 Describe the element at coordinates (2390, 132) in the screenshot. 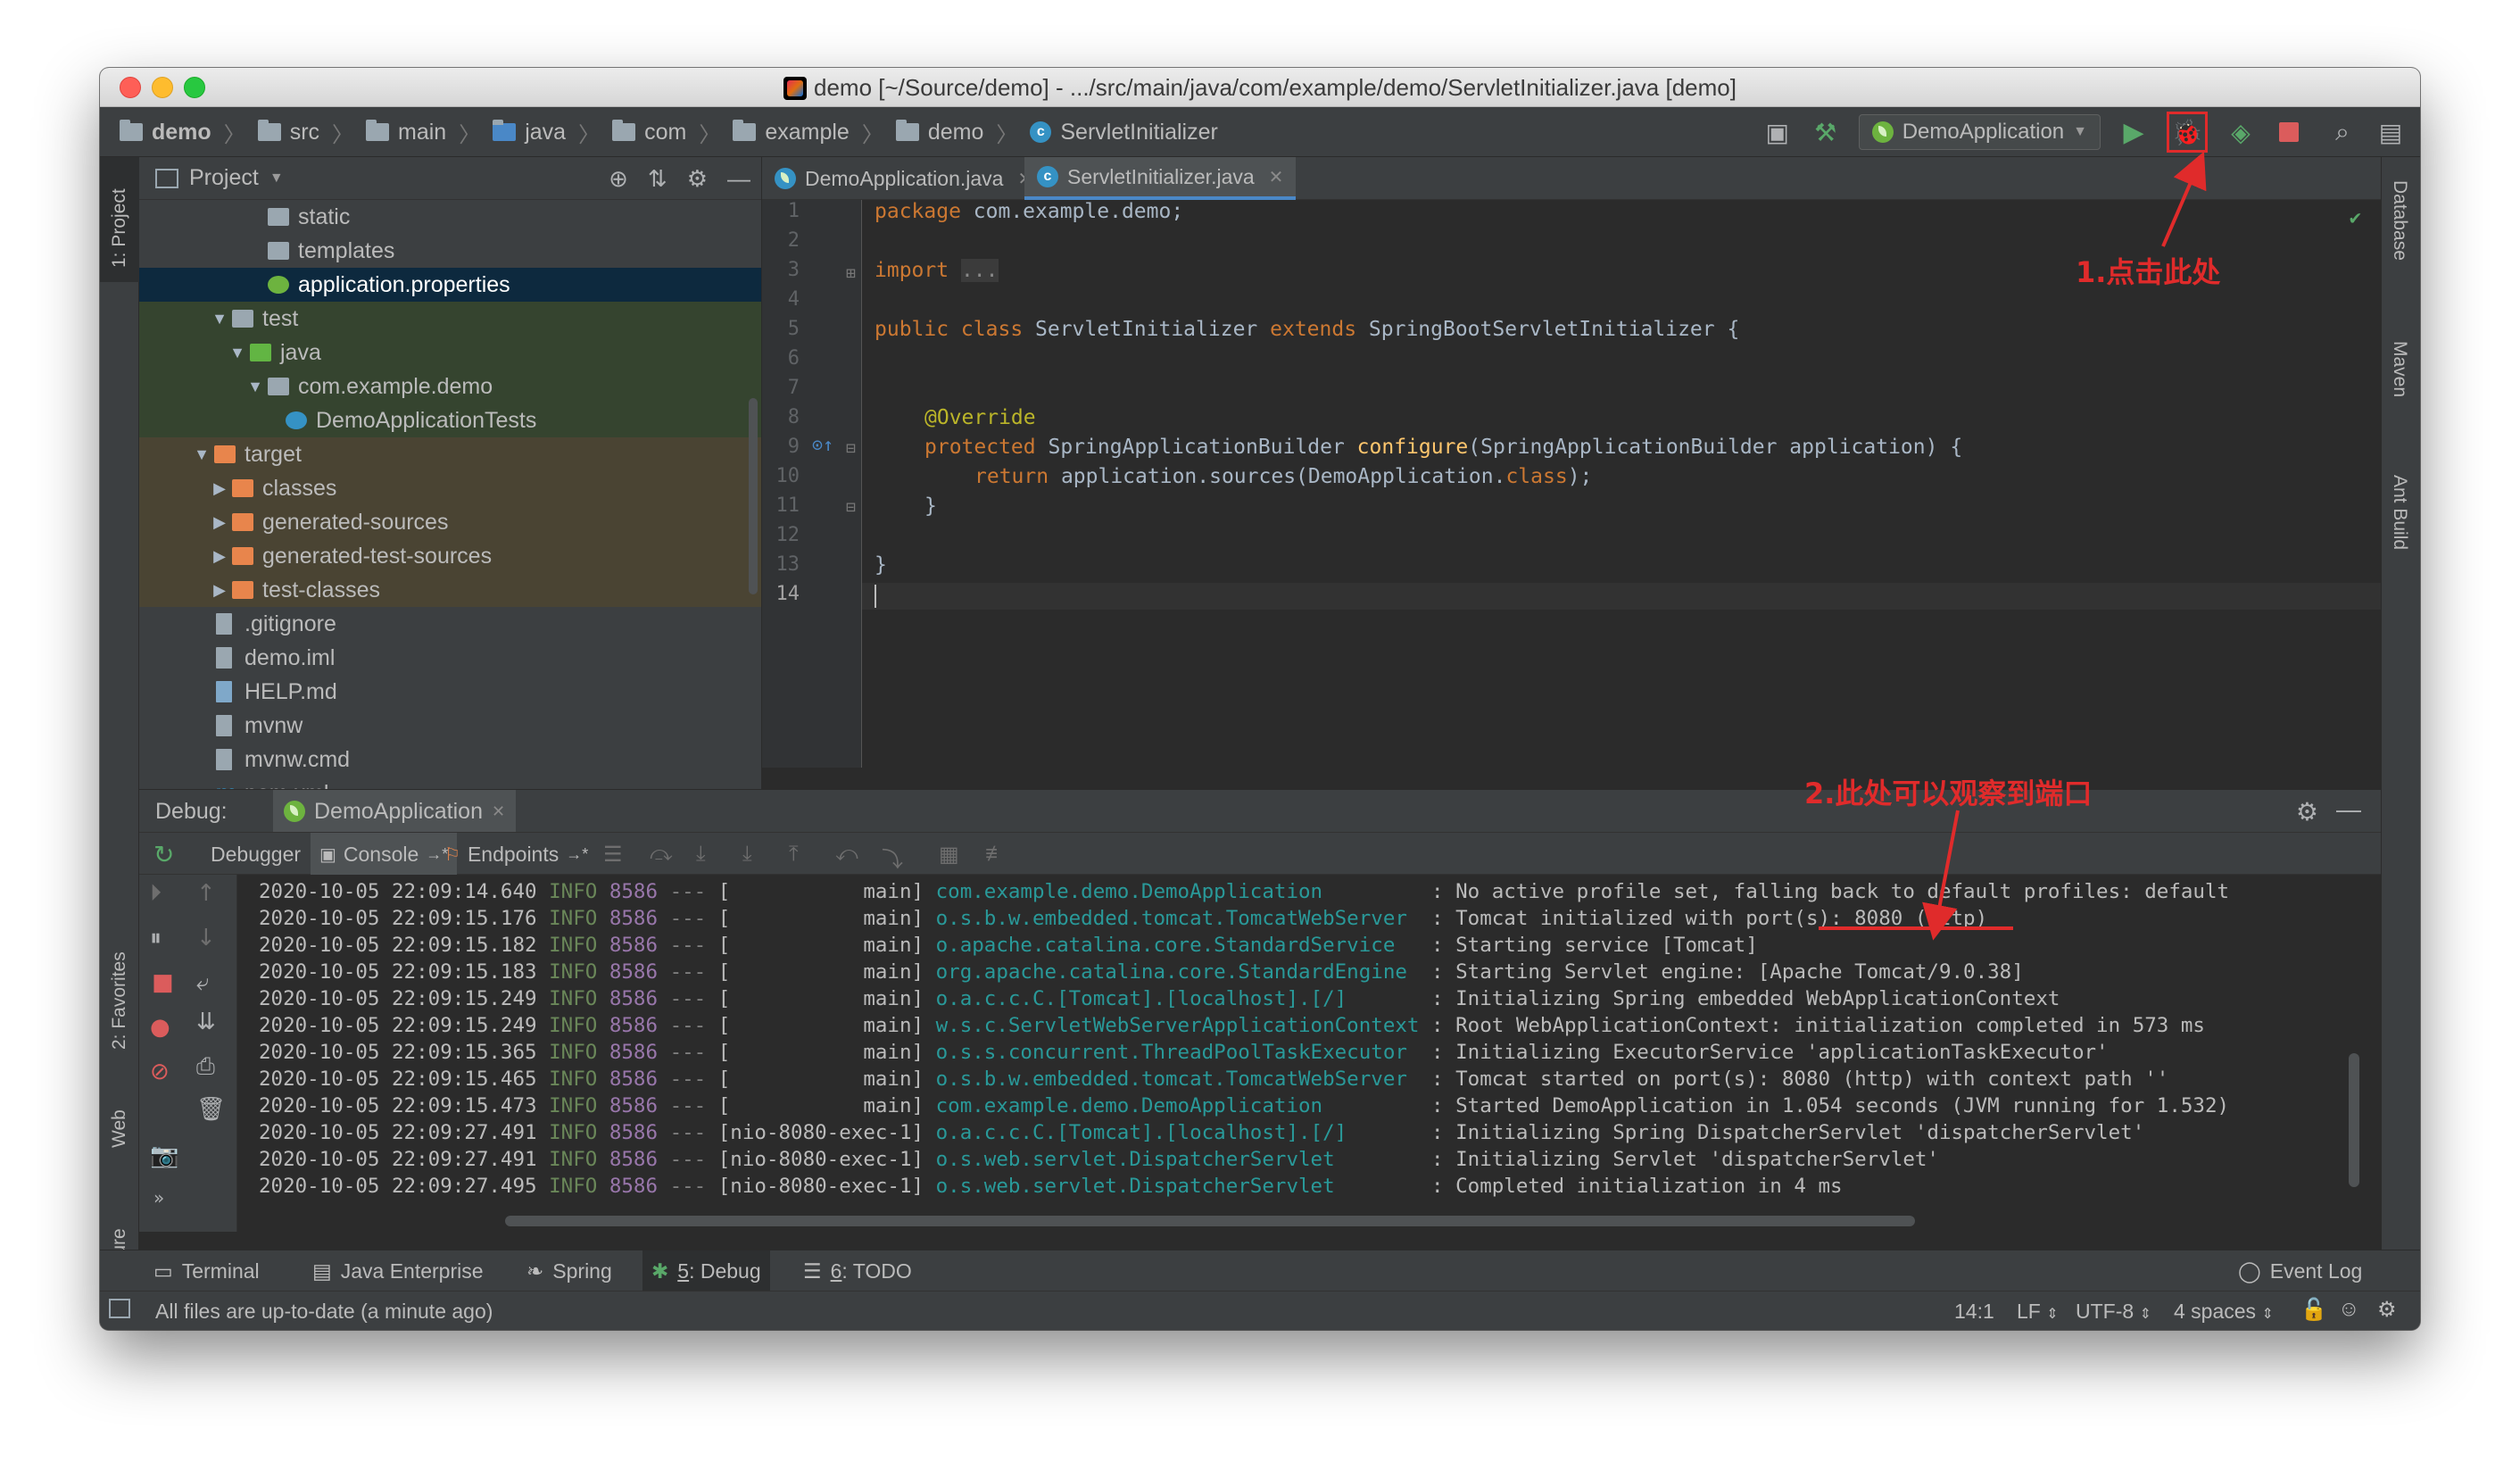

I see `project-view-icon: ▤` at that location.